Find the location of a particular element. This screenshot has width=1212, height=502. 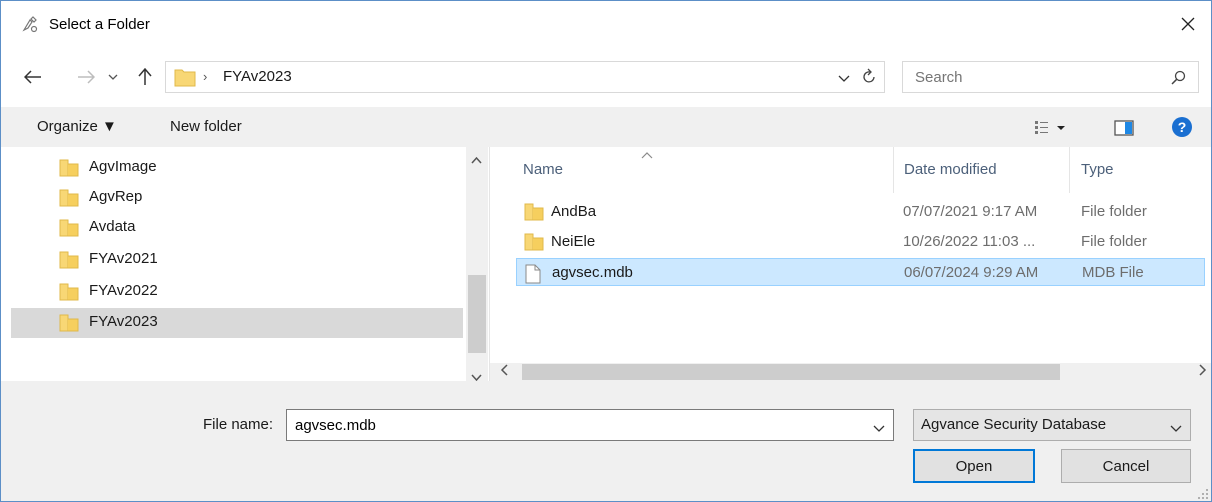

file-row-neiele: NeiEle 10/26/2022 11:03 ... File folder is located at coordinates (860, 242).